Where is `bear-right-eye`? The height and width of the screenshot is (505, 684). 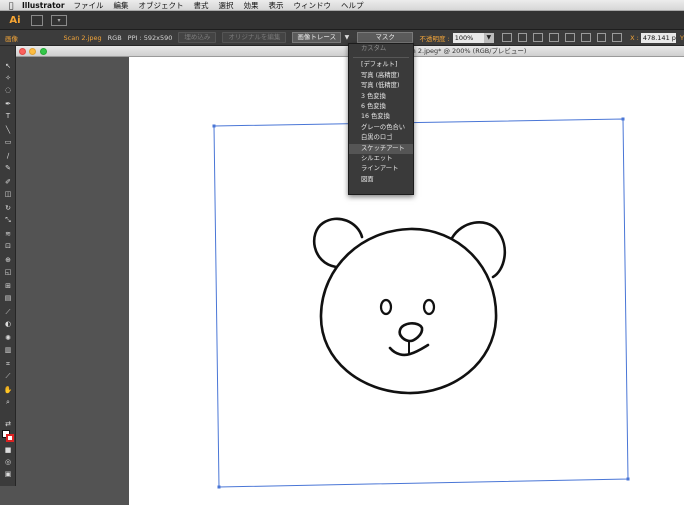
bear-right-eye is located at coordinates (429, 307).